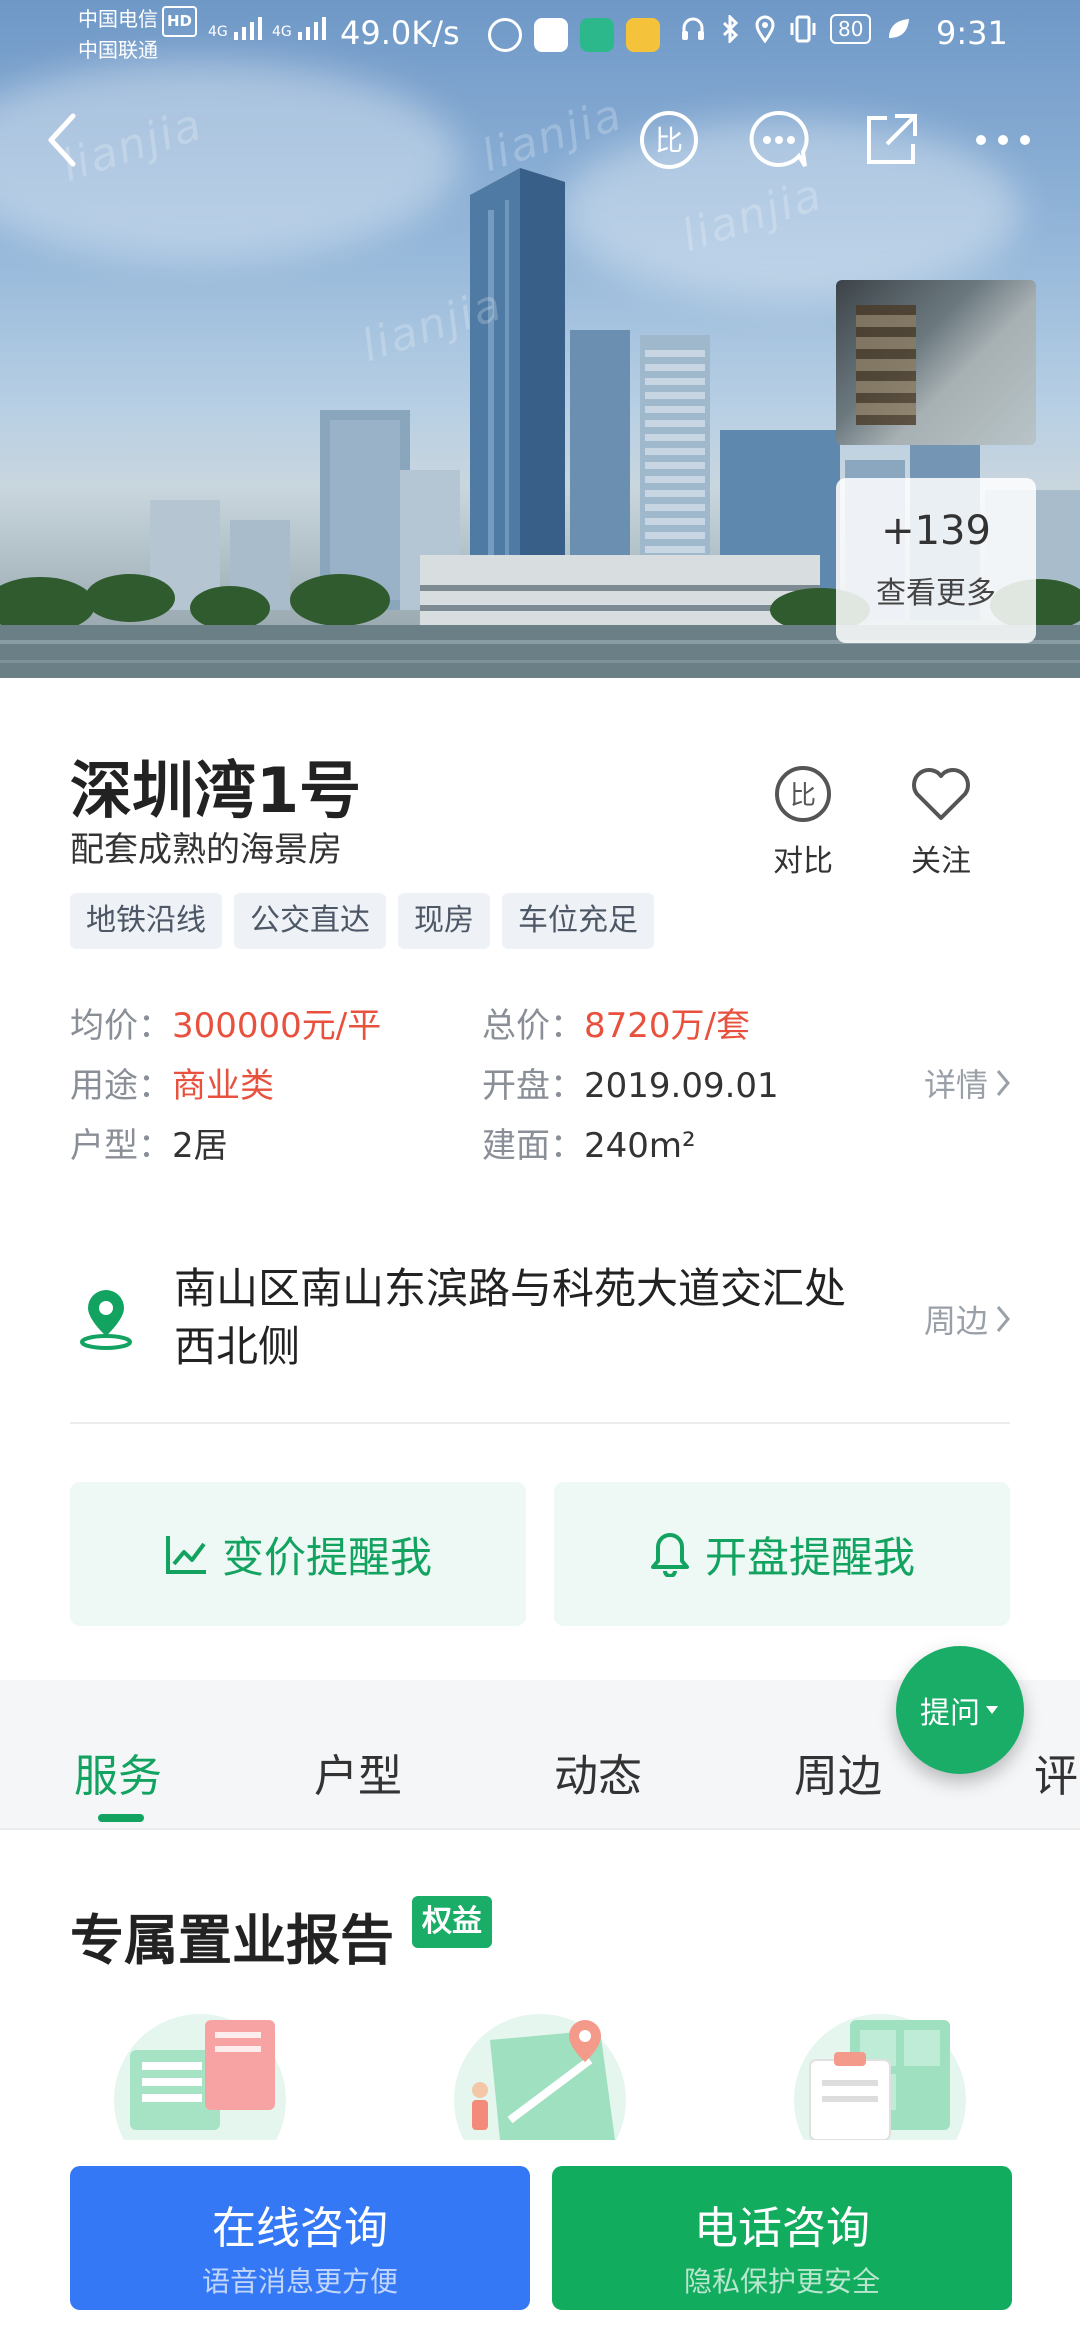 The width and height of the screenshot is (1080, 2340). I want to click on area-label: 建面：, so click(533, 1146).